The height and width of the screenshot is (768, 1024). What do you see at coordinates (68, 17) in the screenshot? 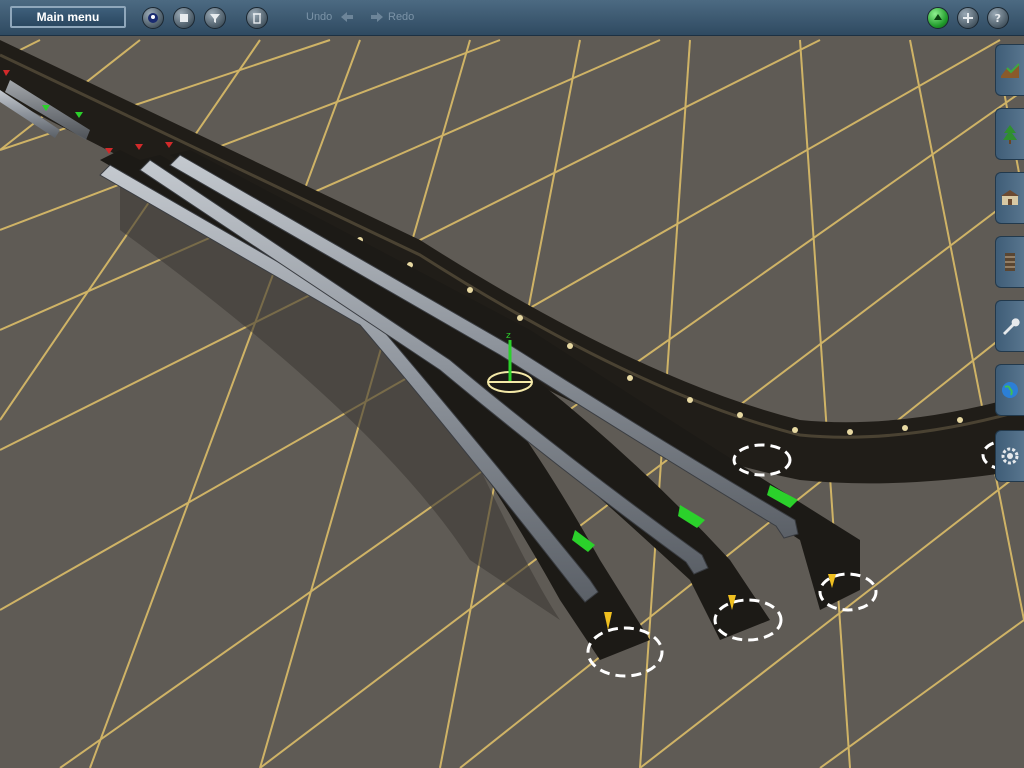
I see `main-menu-button: Main menu` at bounding box center [68, 17].